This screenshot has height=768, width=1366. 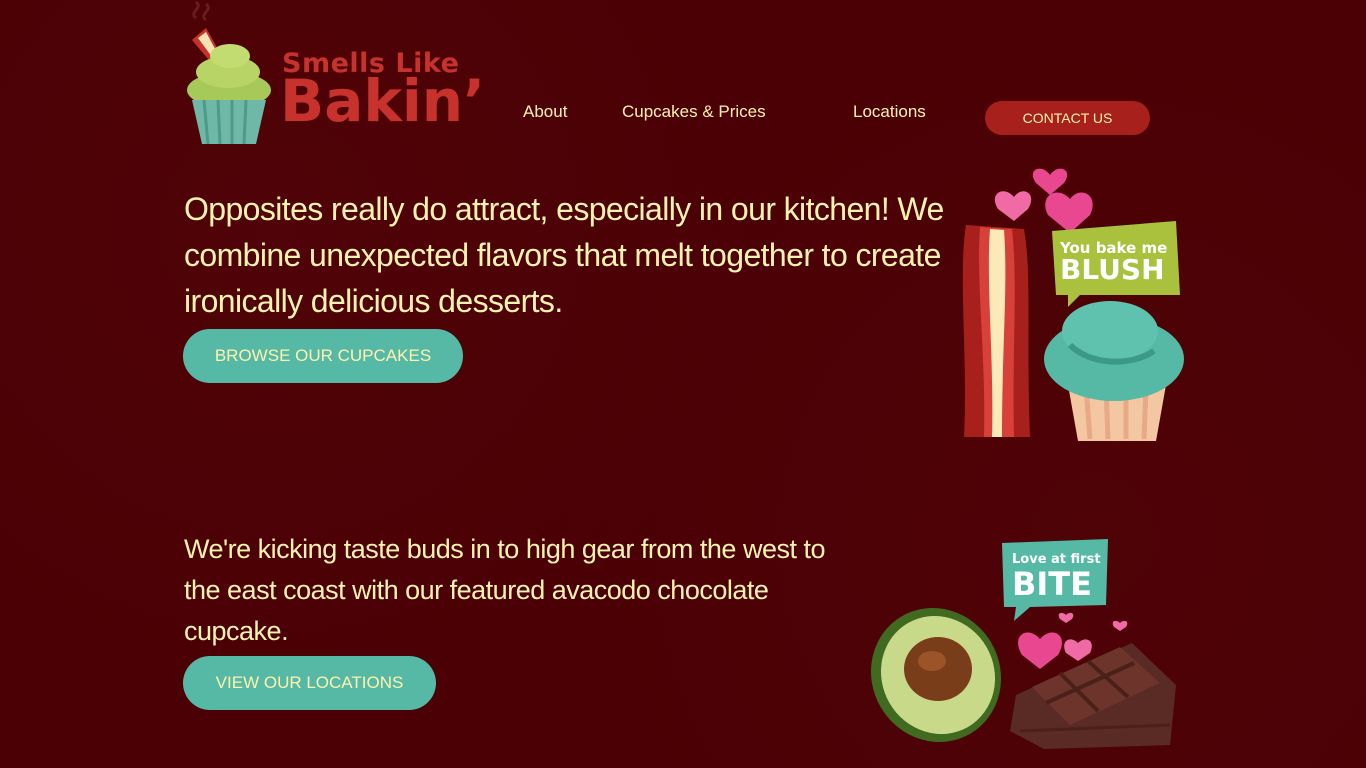 What do you see at coordinates (383, 101) in the screenshot?
I see `brand-line2: Bakin’` at bounding box center [383, 101].